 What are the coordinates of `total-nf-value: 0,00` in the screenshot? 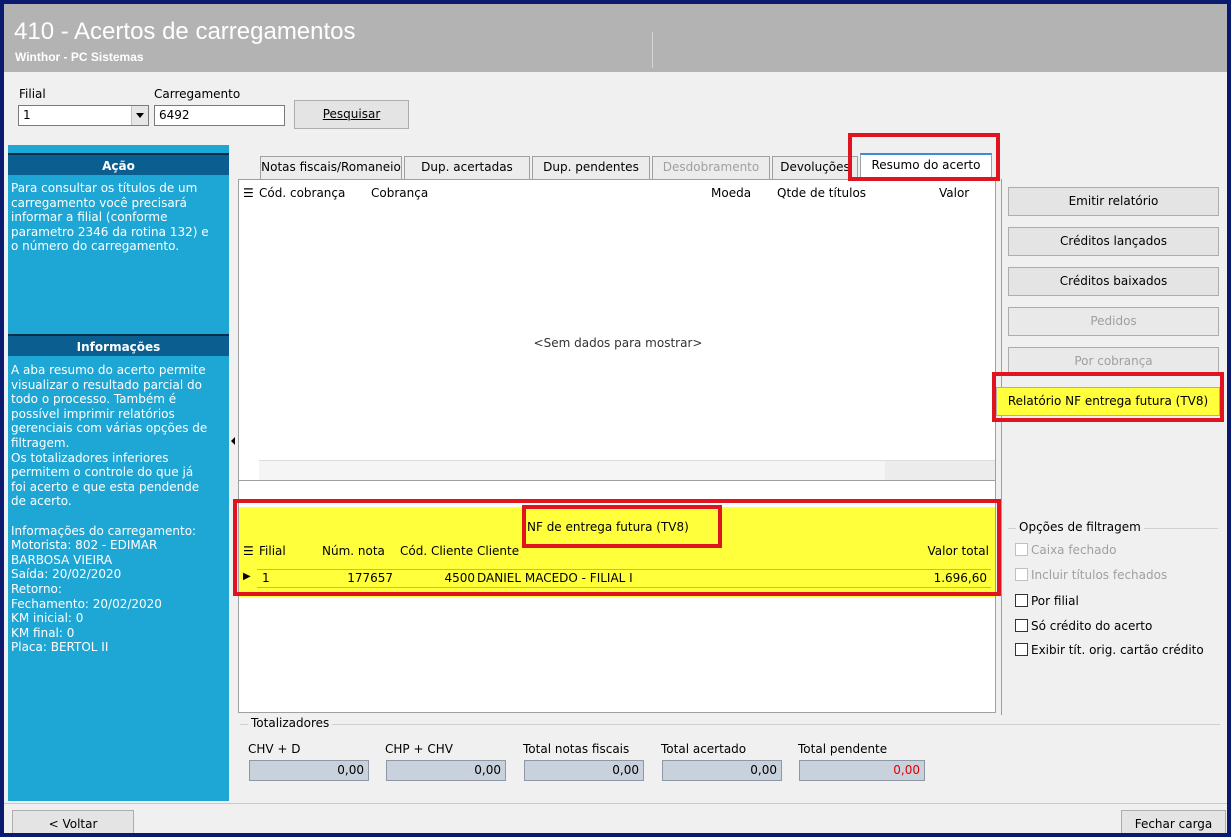 It's located at (584, 770).